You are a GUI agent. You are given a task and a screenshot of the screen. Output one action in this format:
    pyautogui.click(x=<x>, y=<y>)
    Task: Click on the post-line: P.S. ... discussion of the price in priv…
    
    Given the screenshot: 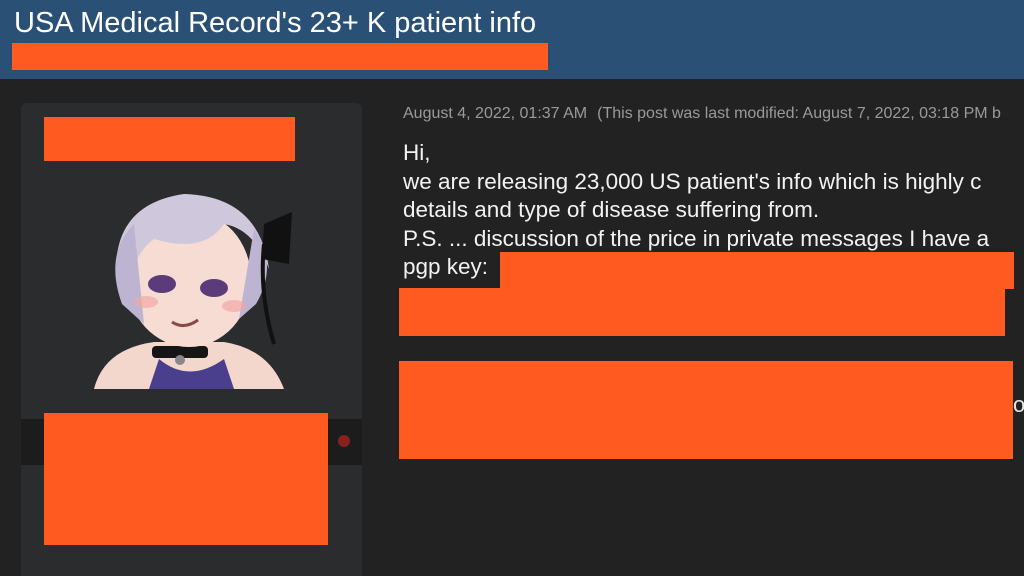 What is the action you would take?
    pyautogui.click(x=696, y=238)
    